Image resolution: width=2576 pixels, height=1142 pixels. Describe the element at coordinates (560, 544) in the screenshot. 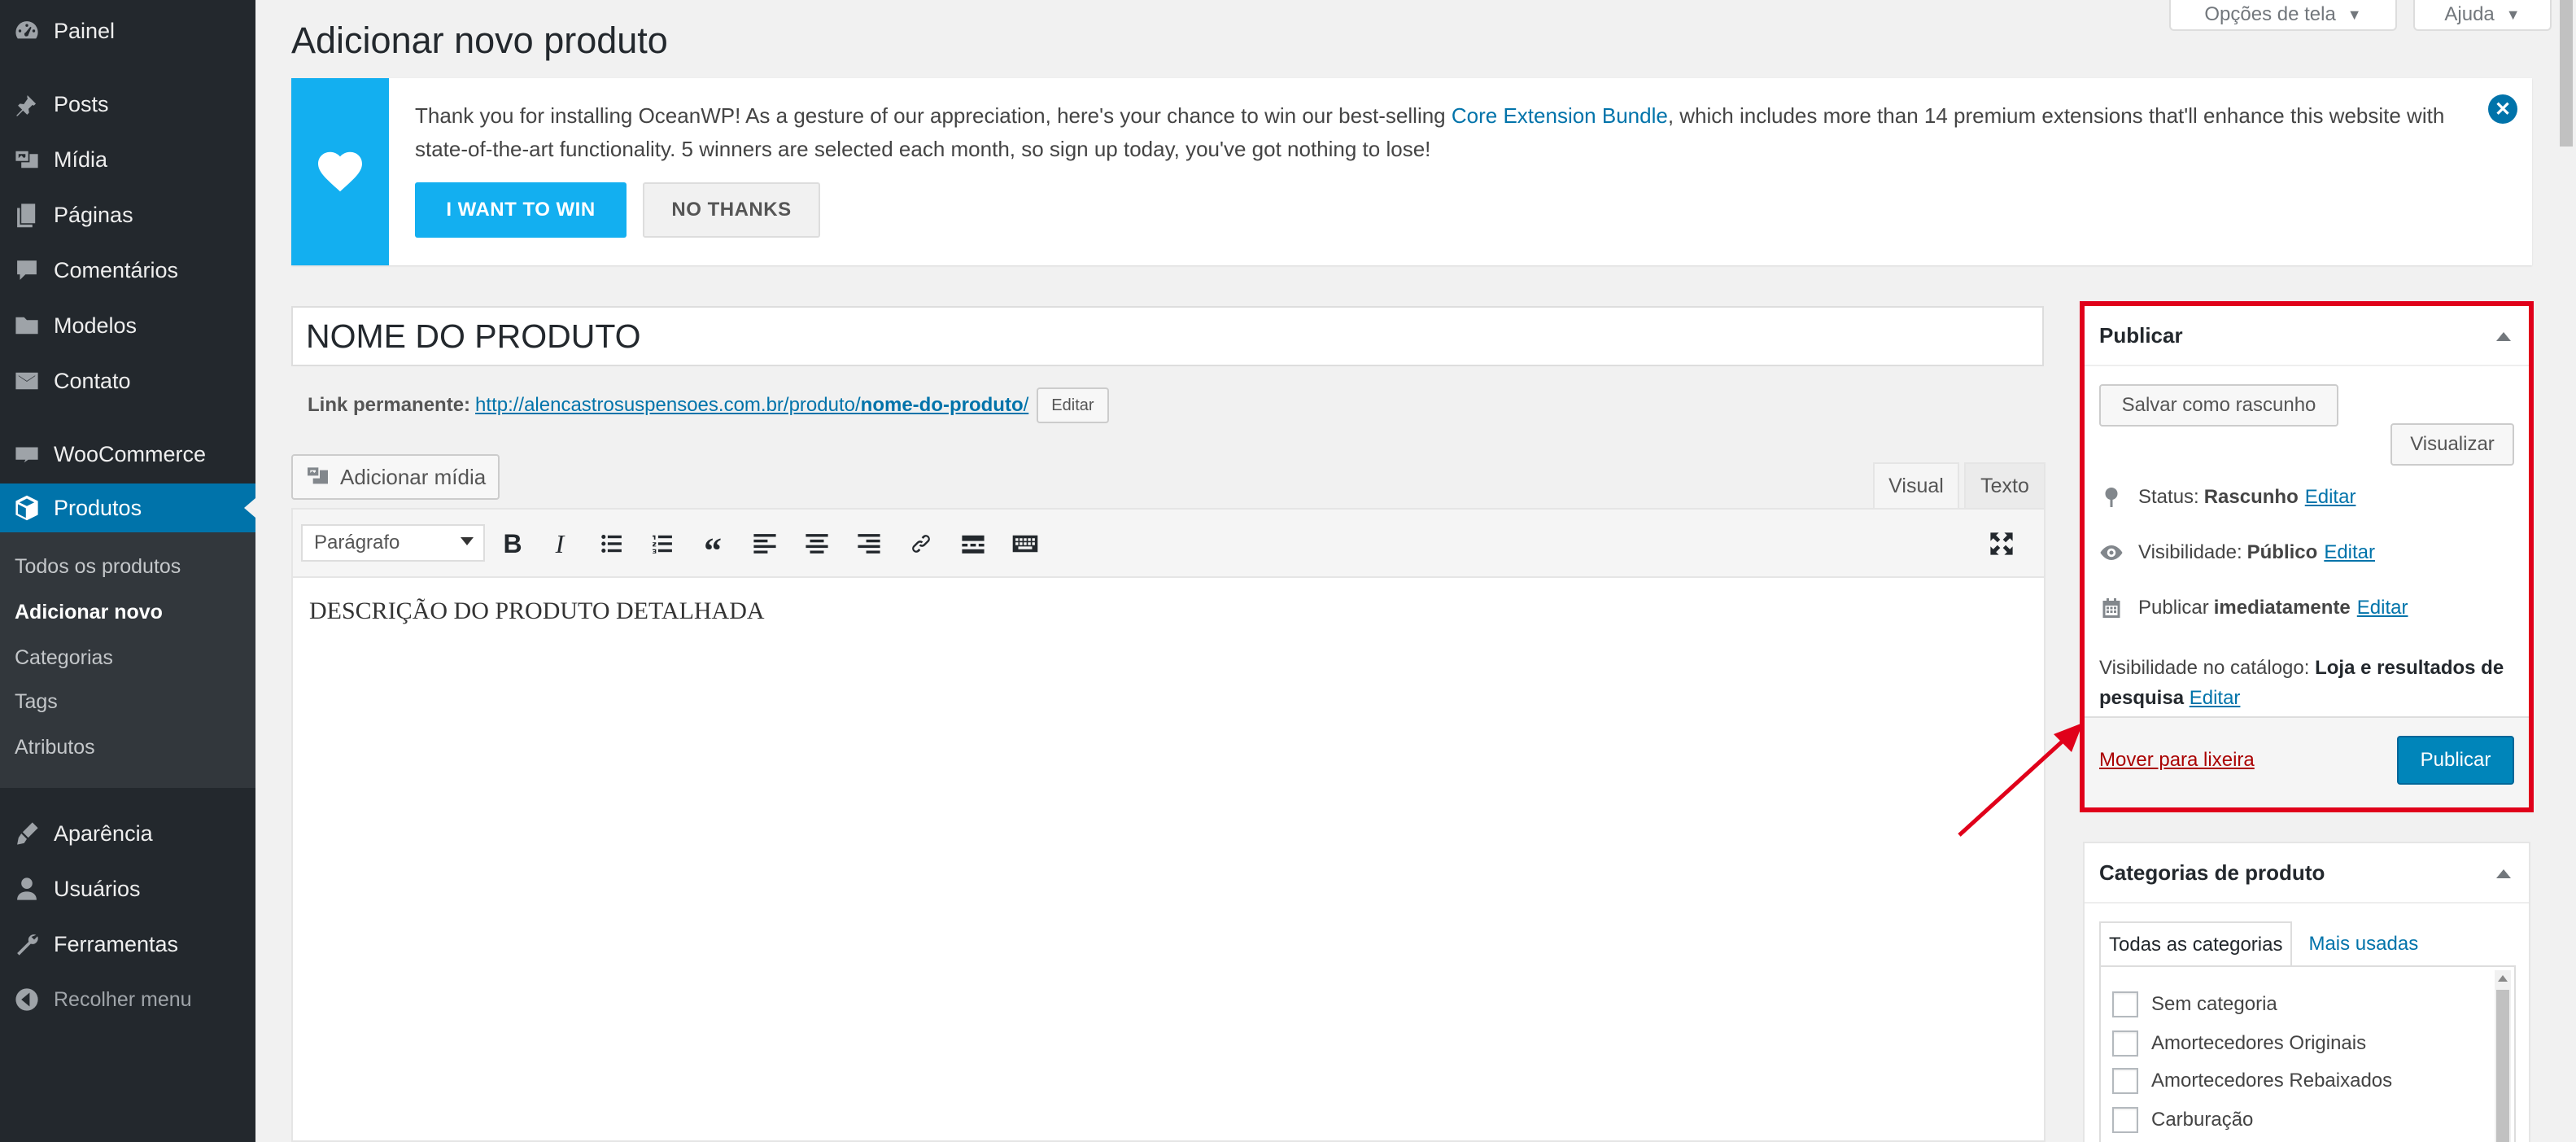

I see `italic-icon: I` at that location.